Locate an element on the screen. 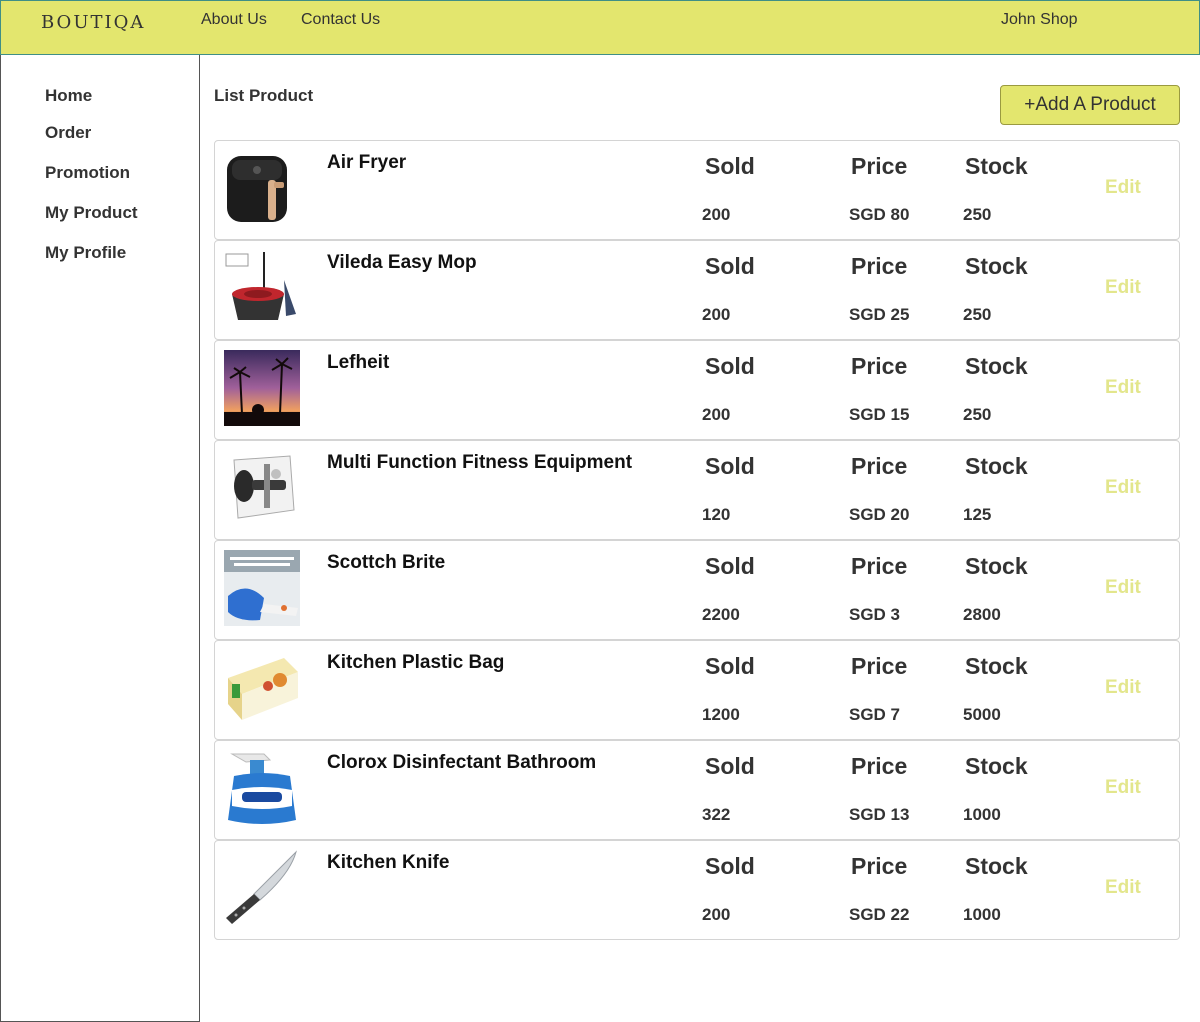 The height and width of the screenshot is (1022, 1200). sidebar-item-home: Home is located at coordinates (68, 96).